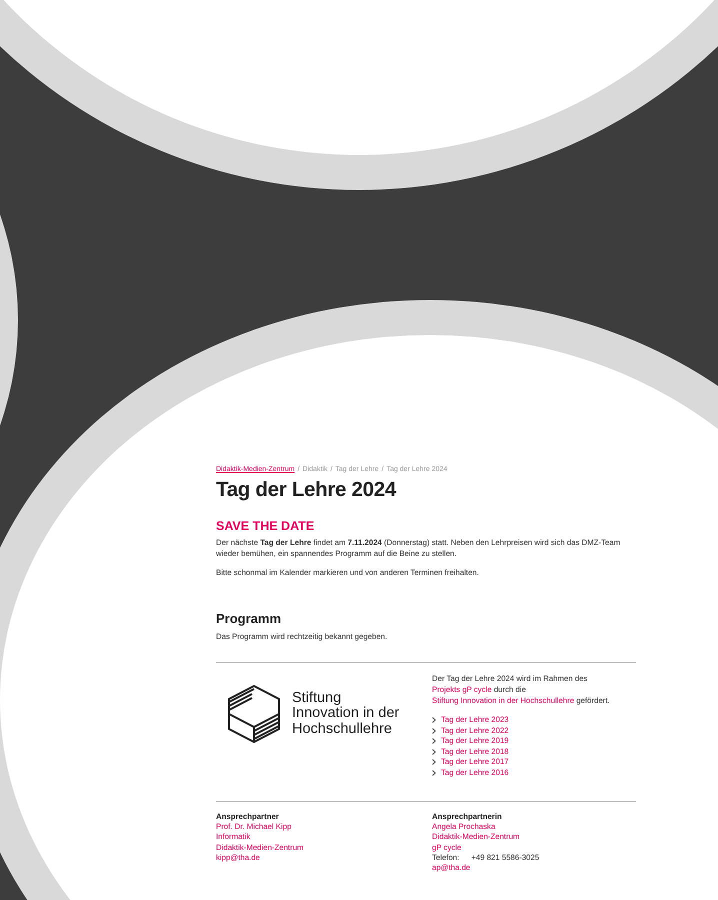 This screenshot has height=900, width=718. Describe the element at coordinates (266, 526) in the screenshot. I see `save-the-date-heading: SAVE THE DATE` at that location.